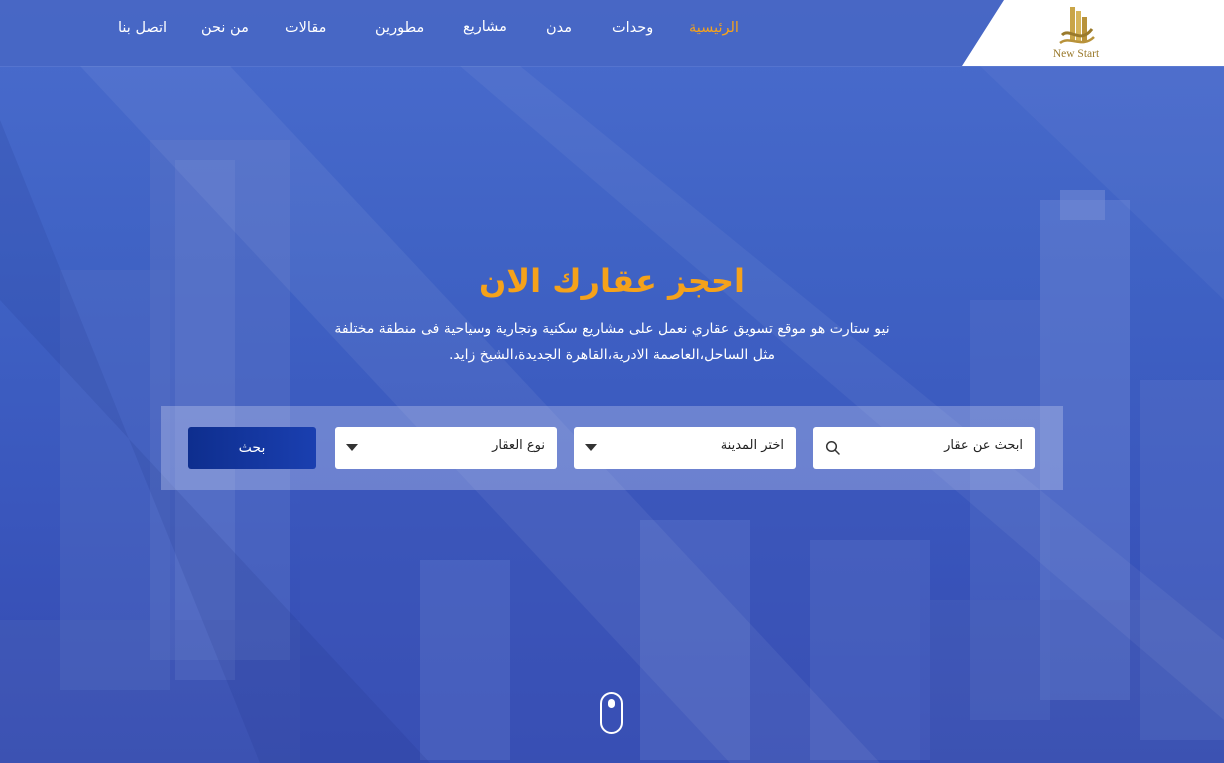 Image resolution: width=1224 pixels, height=763 pixels. Describe the element at coordinates (446, 448) in the screenshot. I see `property-type-select: نوع العقار` at that location.